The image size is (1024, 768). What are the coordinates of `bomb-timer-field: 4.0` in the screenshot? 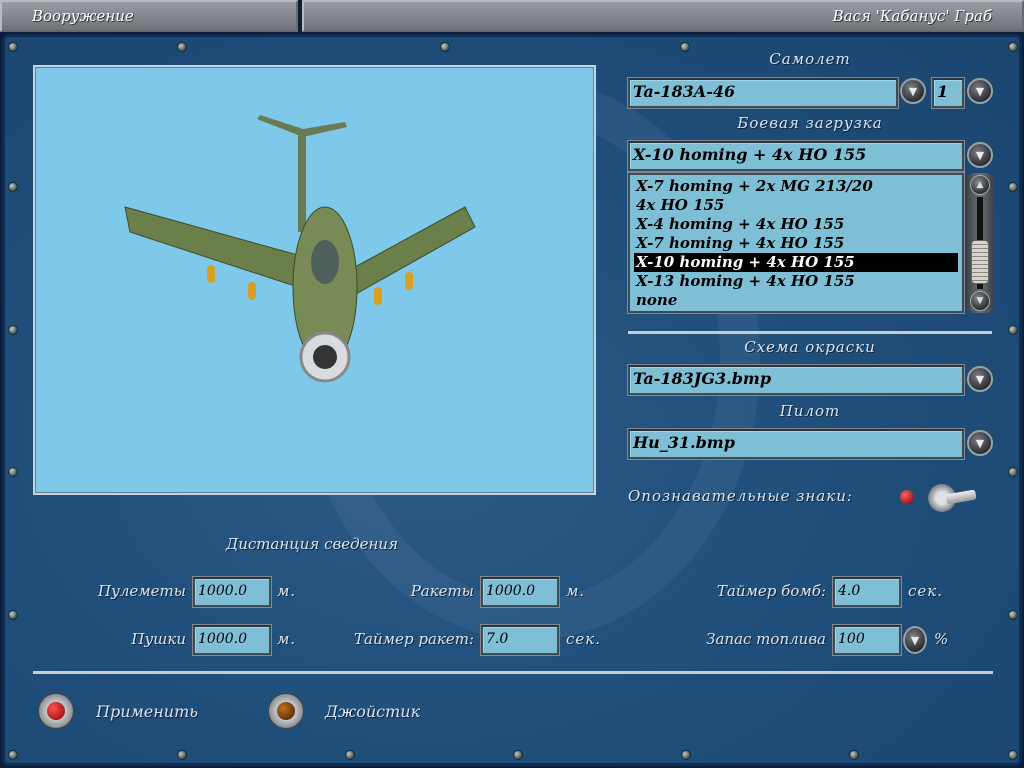 It's located at (867, 592).